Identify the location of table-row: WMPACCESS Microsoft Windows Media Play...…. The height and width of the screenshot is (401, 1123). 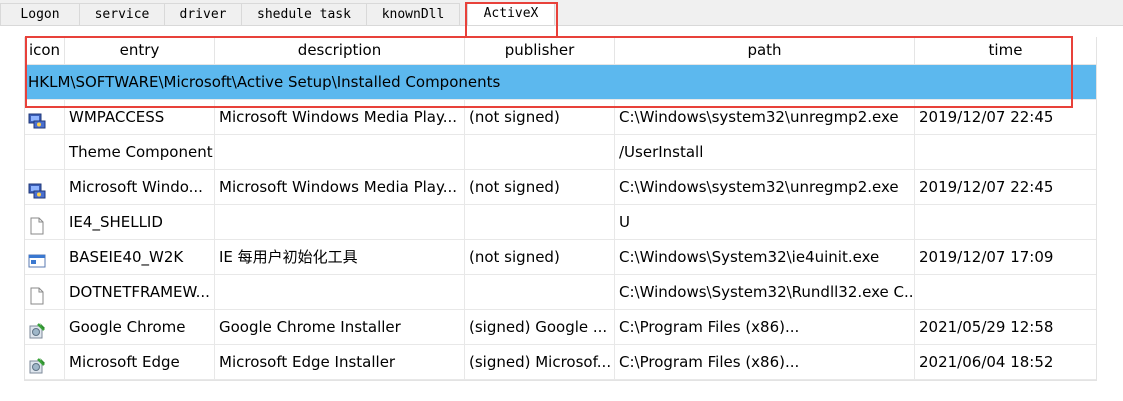
(560, 117).